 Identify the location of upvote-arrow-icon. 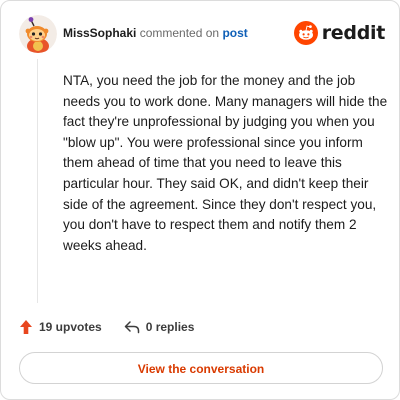
(26, 327).